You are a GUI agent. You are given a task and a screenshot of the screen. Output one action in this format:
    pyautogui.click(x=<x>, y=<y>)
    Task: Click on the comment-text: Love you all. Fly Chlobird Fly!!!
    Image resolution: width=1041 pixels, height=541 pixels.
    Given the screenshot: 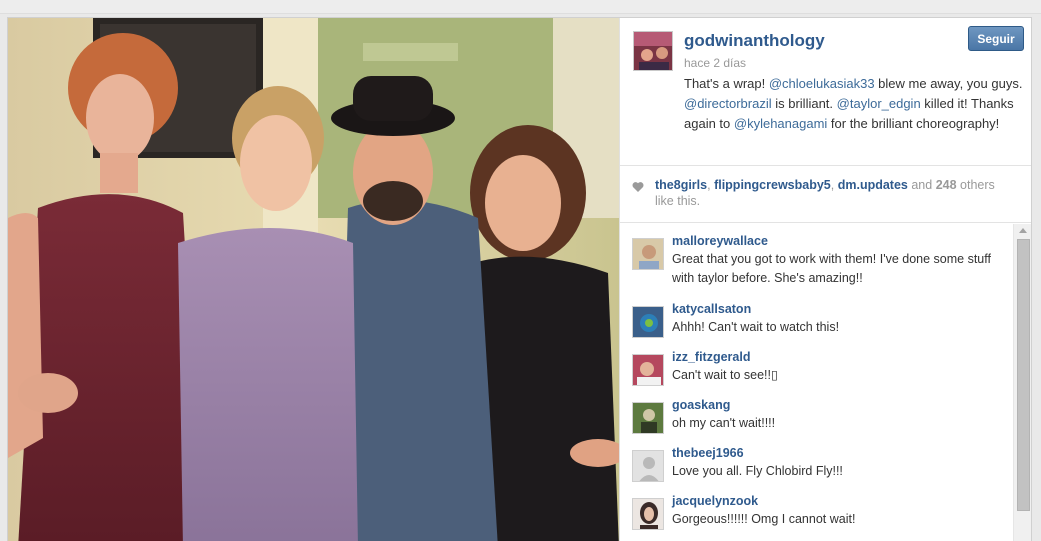 What is the action you would take?
    pyautogui.click(x=757, y=471)
    